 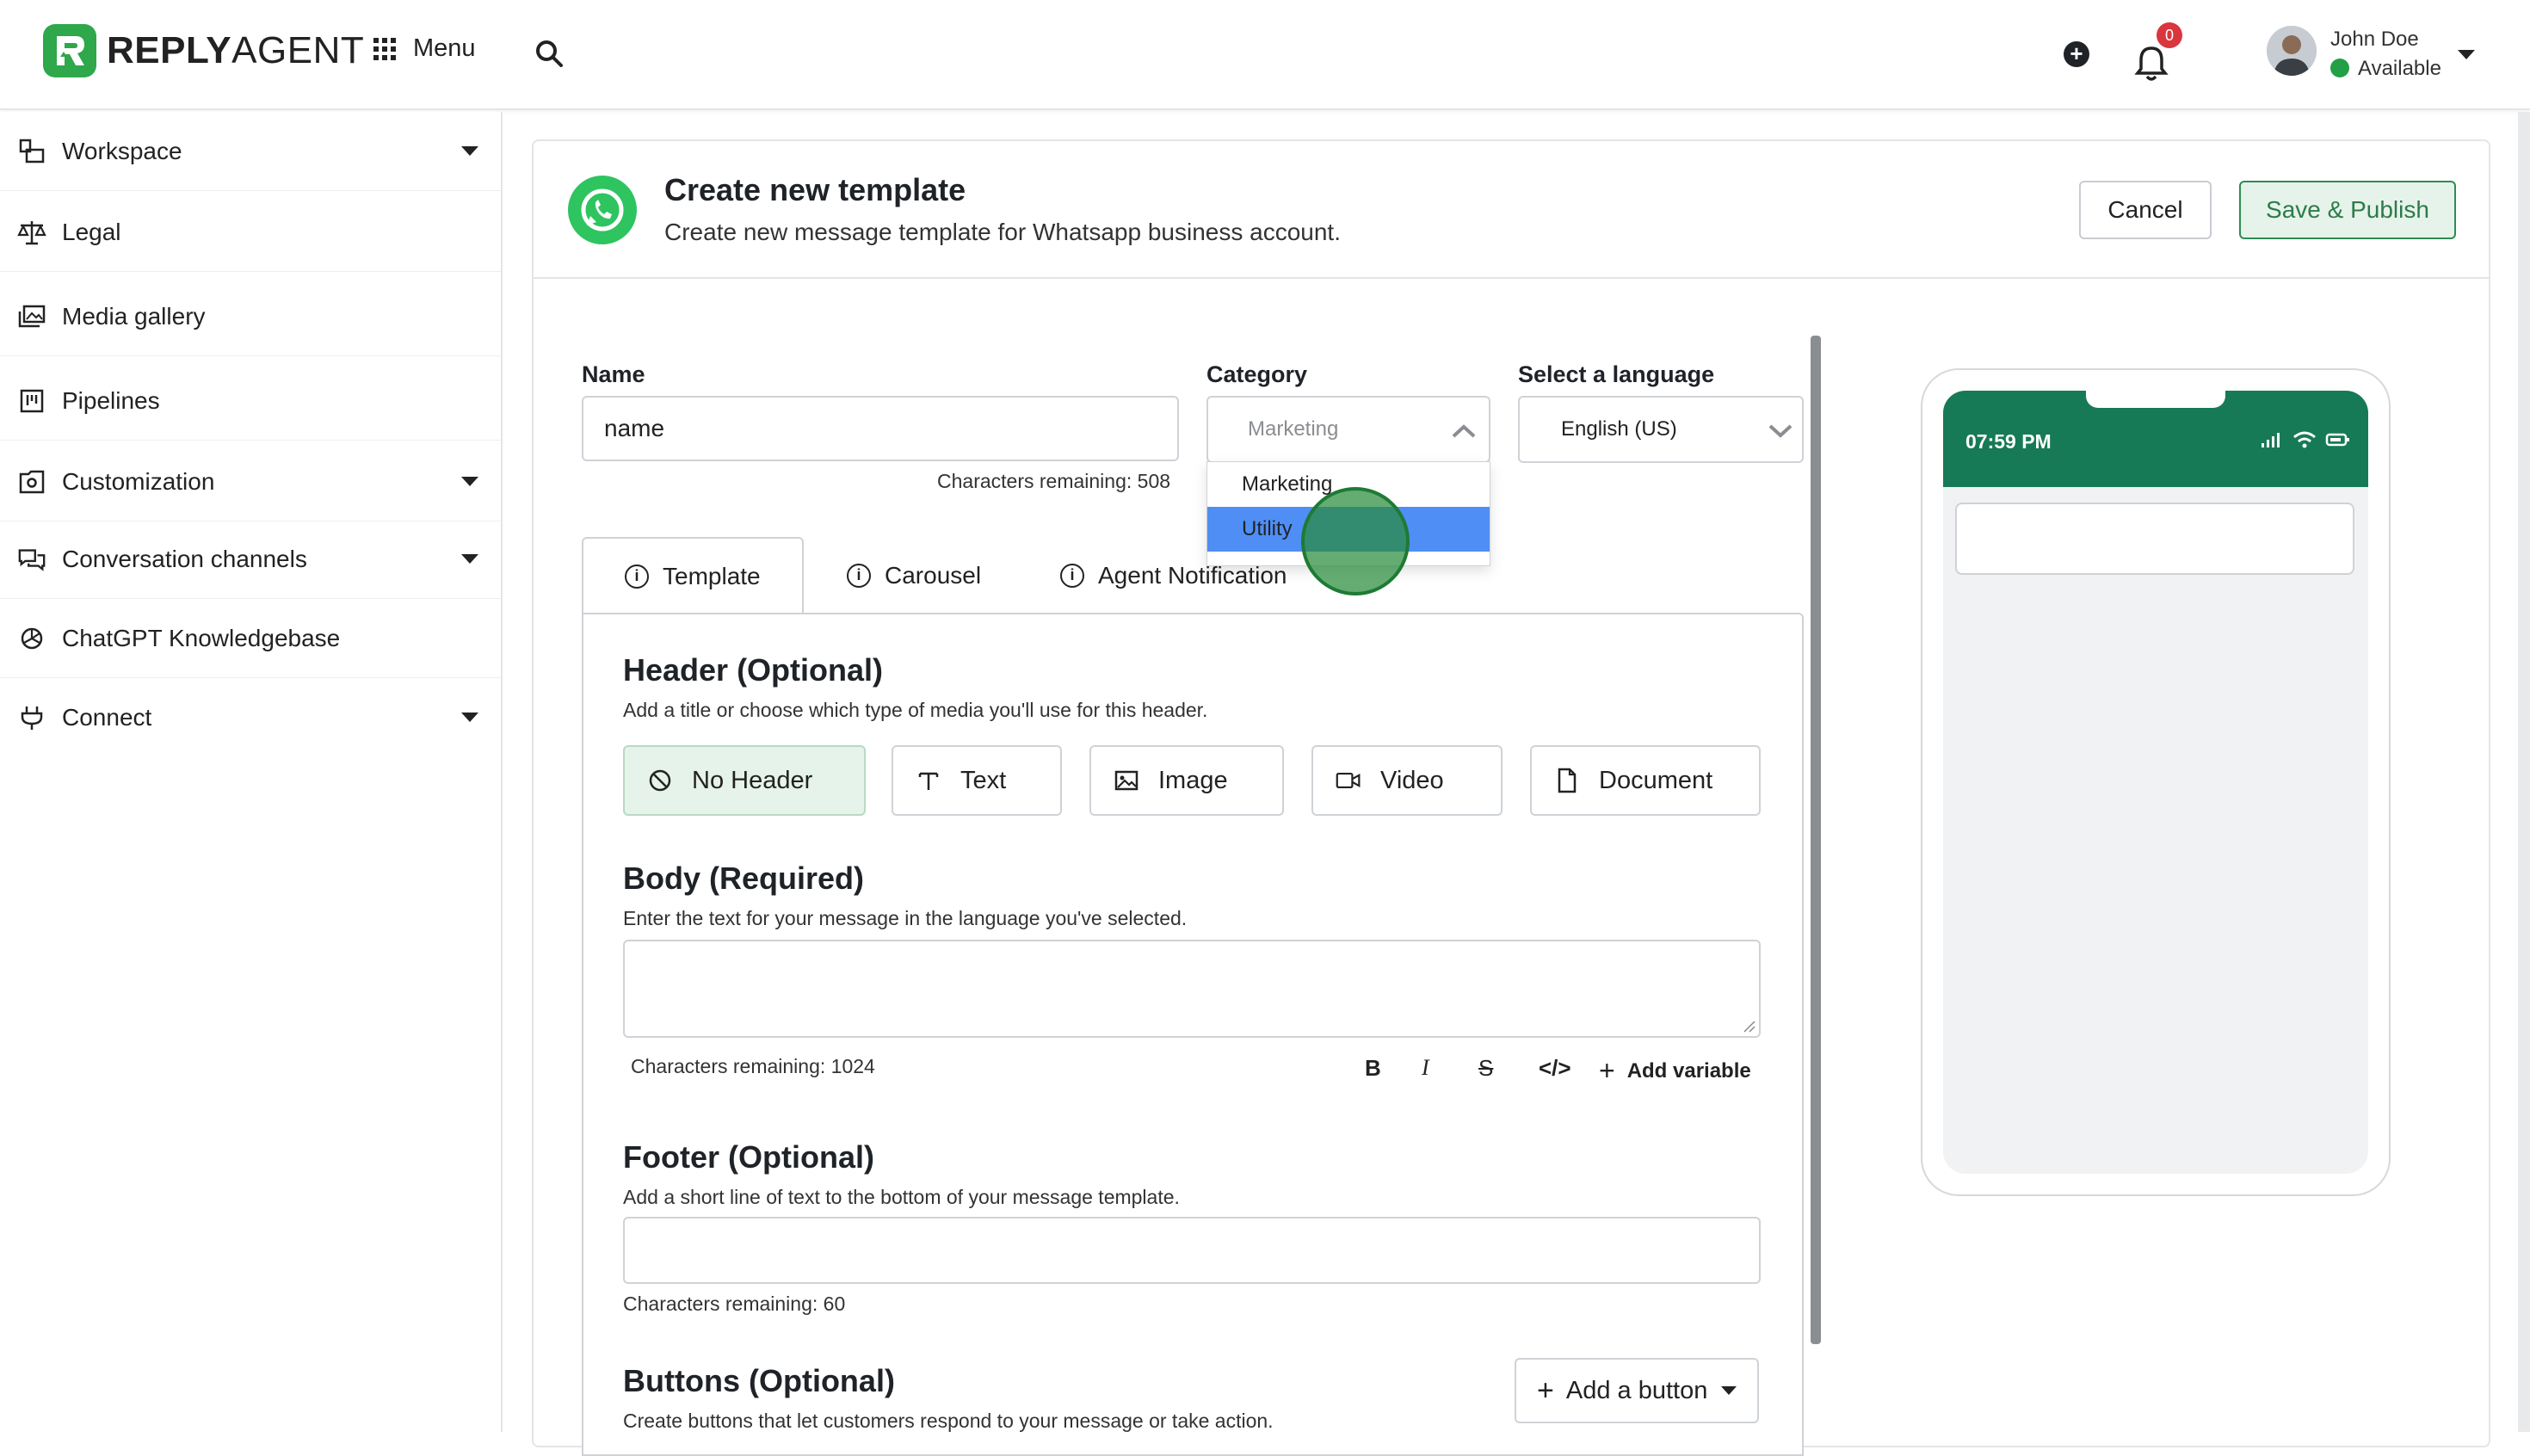 I want to click on footer-input, so click(x=1192, y=1251).